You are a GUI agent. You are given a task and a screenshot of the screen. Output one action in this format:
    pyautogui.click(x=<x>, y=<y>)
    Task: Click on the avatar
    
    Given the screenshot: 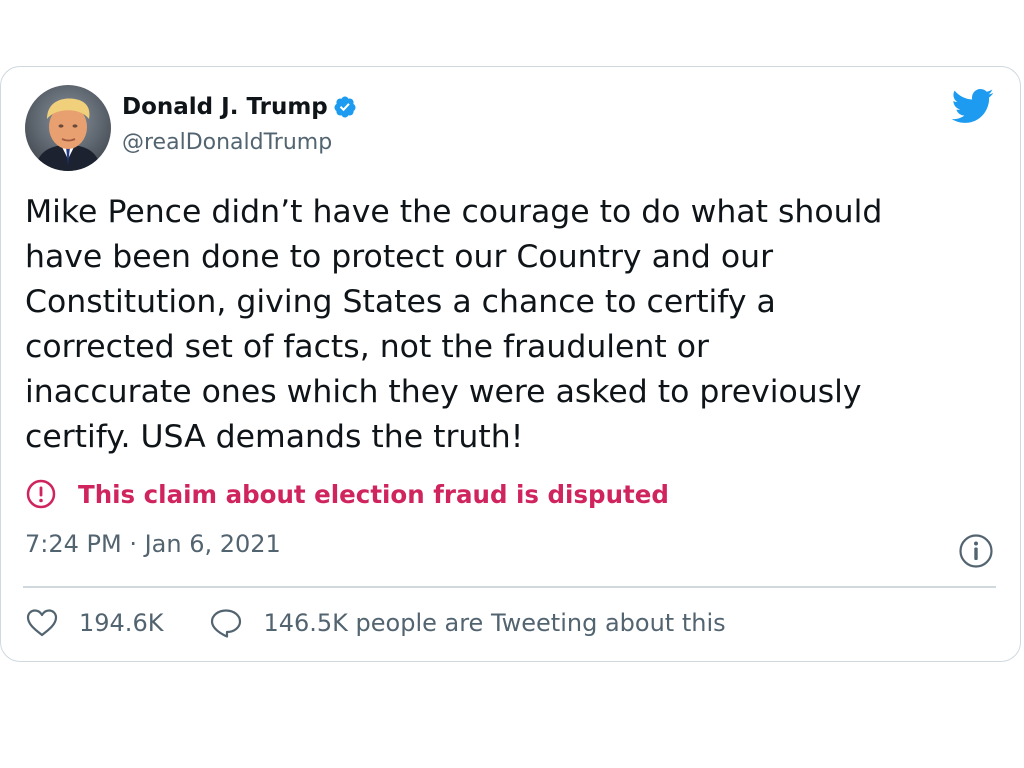 What is the action you would take?
    pyautogui.click(x=68, y=128)
    